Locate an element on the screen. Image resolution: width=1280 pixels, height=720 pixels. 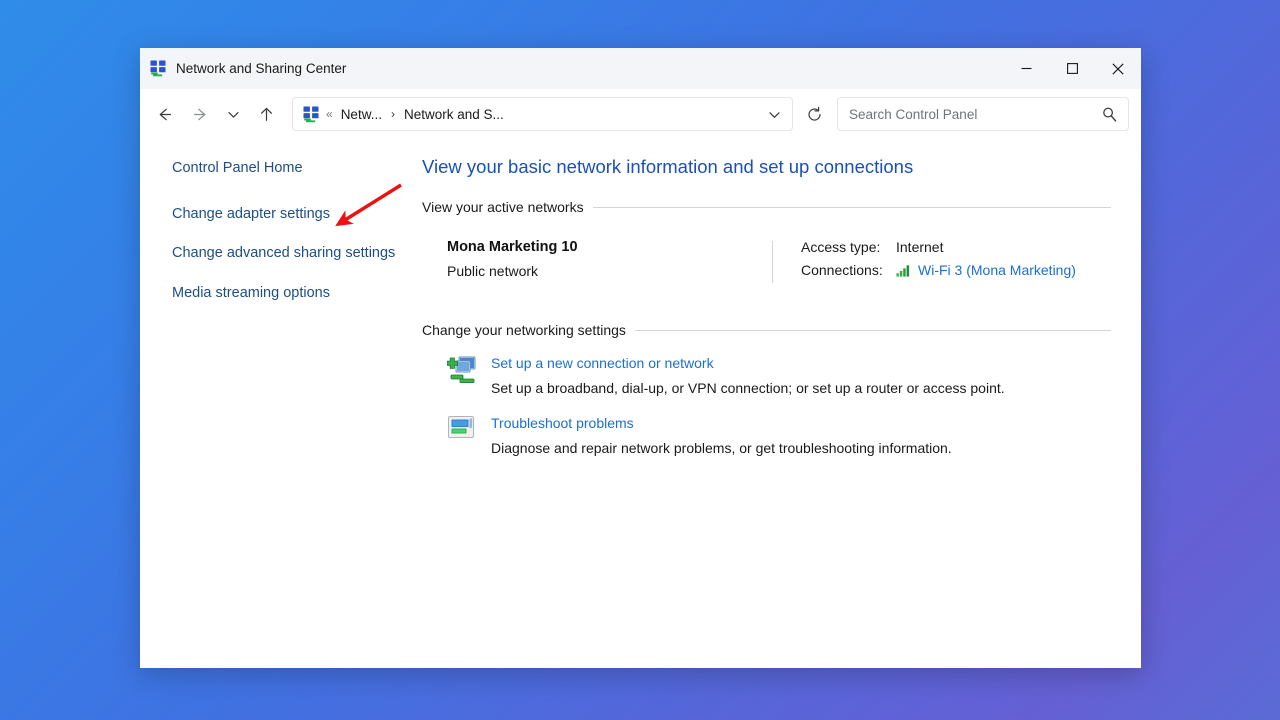
search-input is located at coordinates (972, 114).